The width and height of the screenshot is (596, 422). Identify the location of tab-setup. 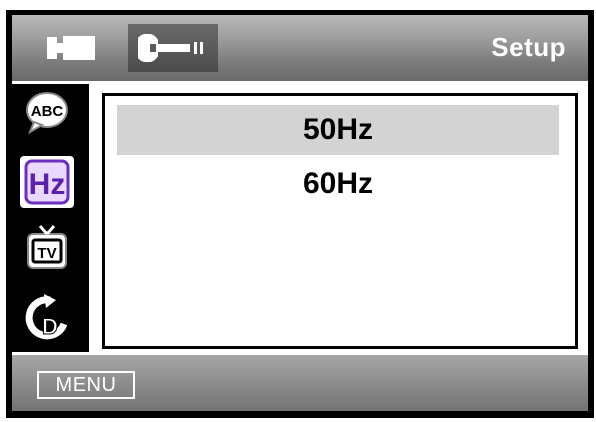
(173, 48).